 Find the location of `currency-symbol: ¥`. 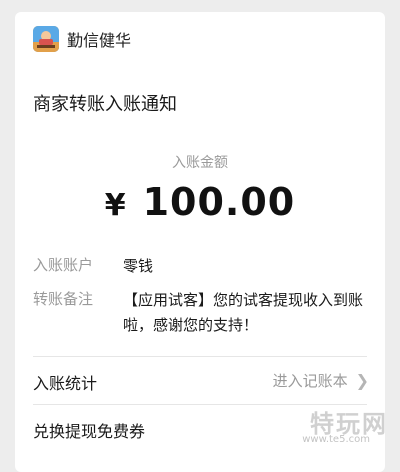

currency-symbol: ¥ is located at coordinates (115, 205).